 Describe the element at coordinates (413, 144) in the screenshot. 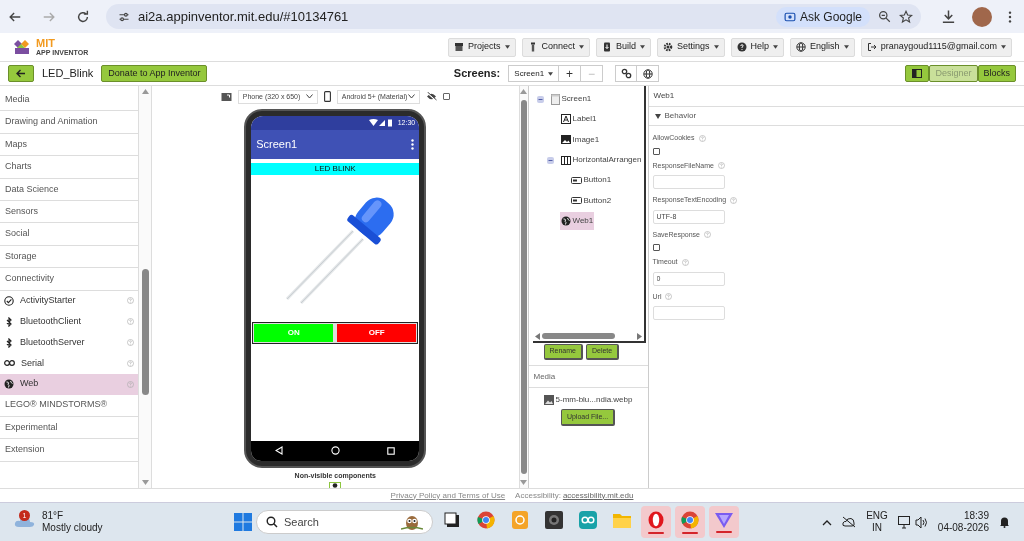

I see `overflow-menu-icon` at that location.